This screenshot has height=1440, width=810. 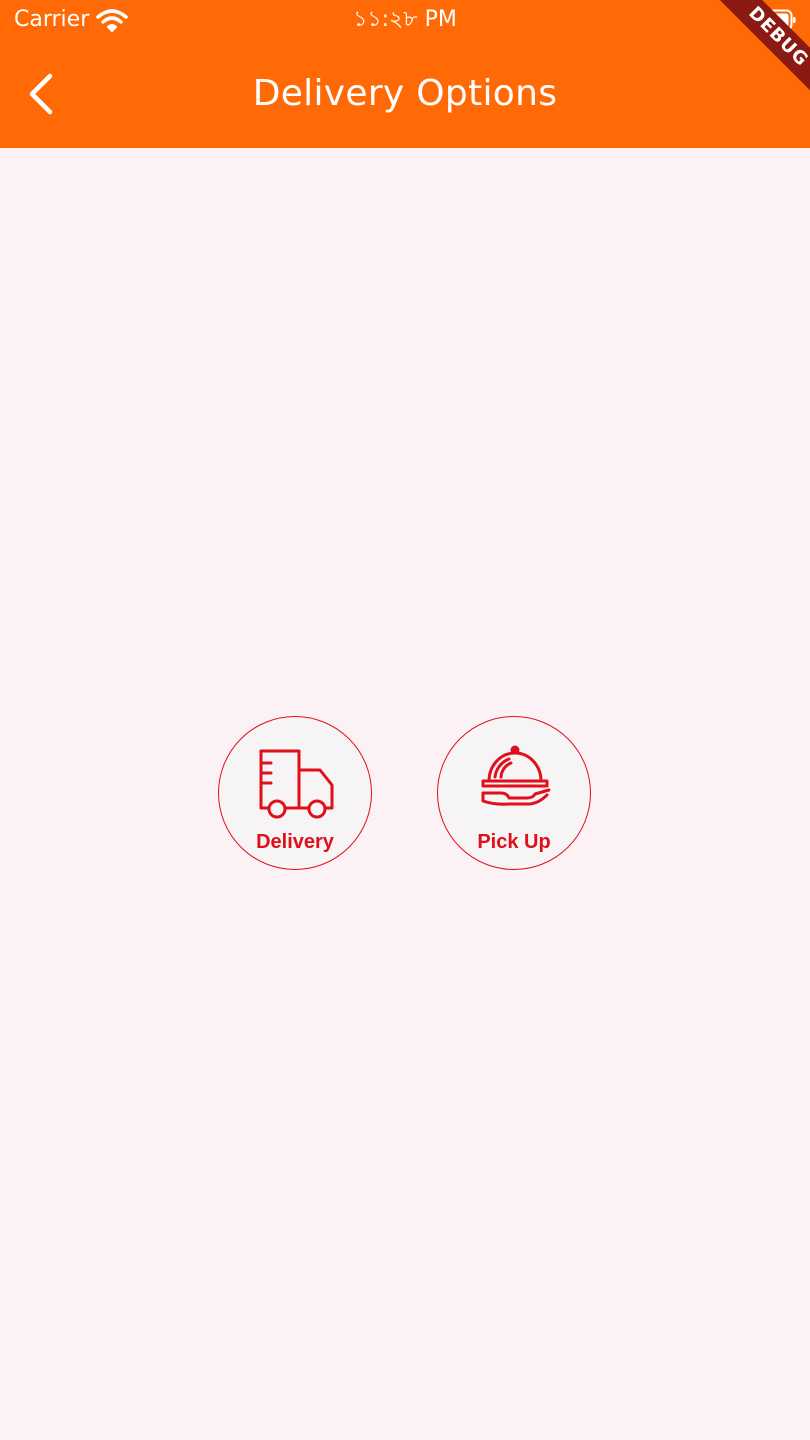 I want to click on delivery-option-label: Delivery, so click(x=295, y=842).